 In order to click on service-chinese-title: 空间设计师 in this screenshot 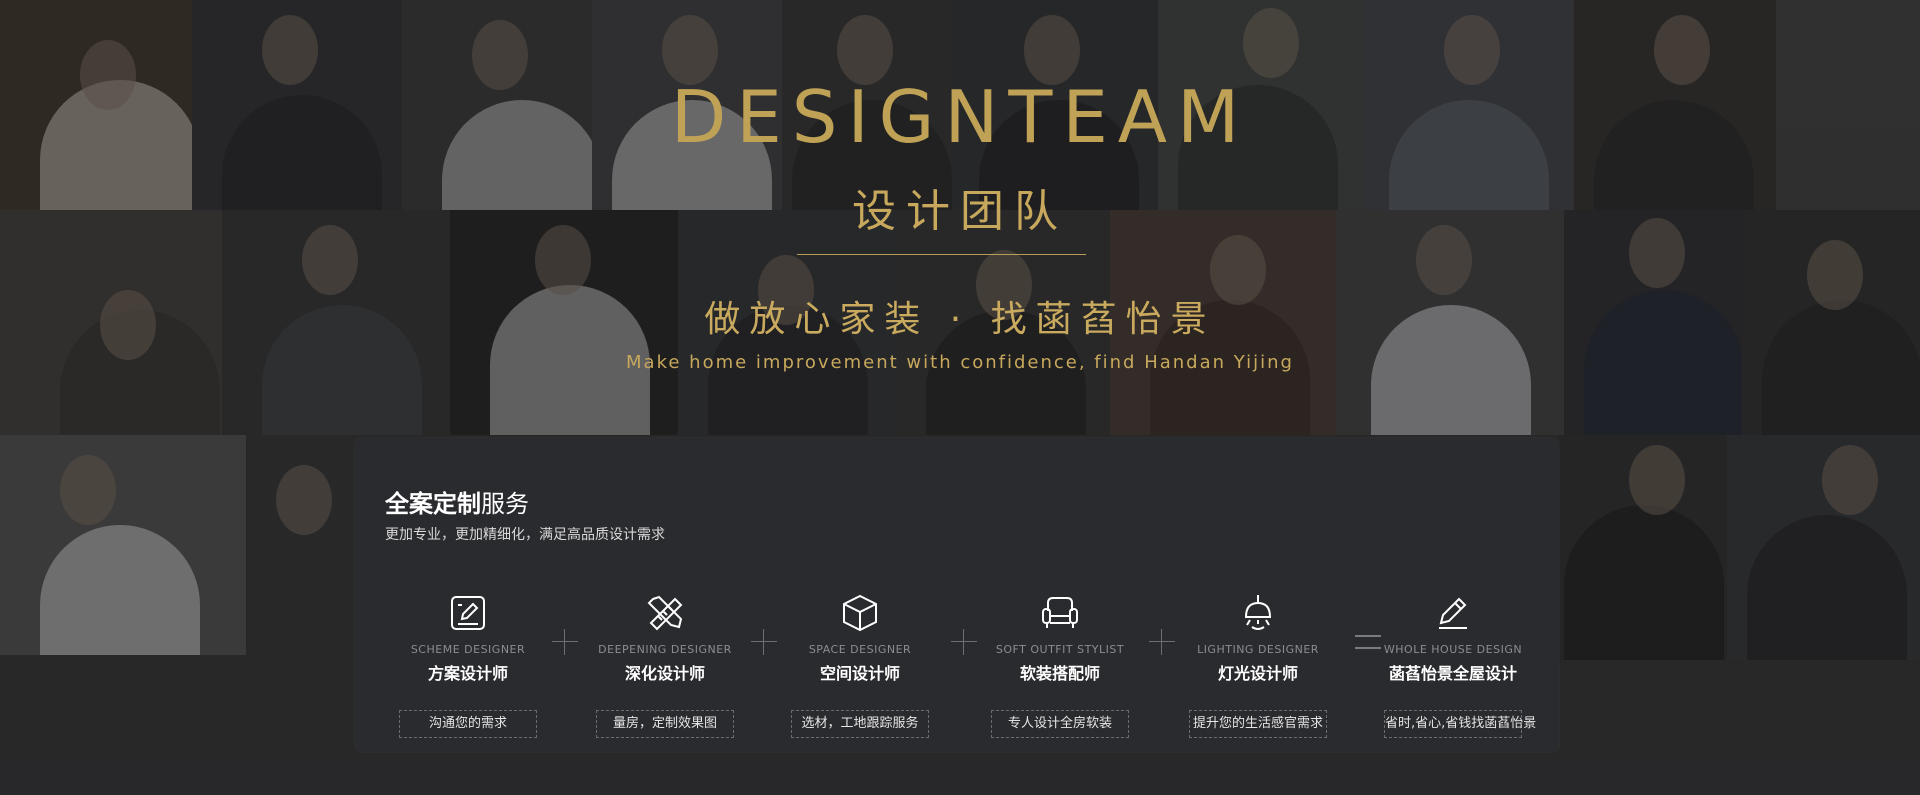, I will do `click(859, 673)`.